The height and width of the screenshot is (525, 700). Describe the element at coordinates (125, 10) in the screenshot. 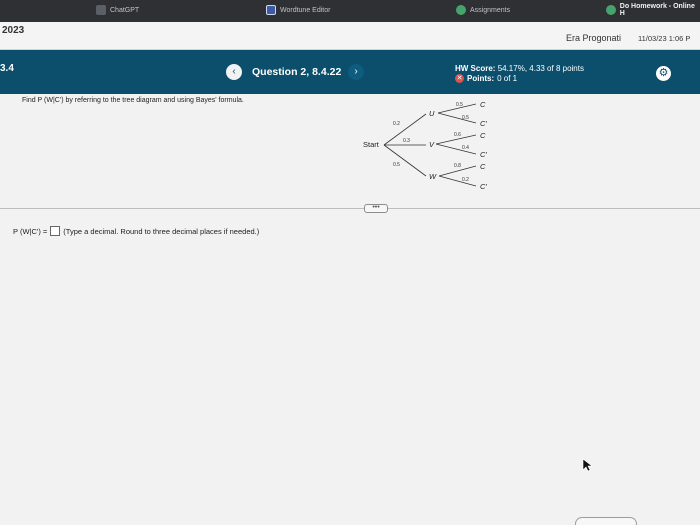

I see `browser-tab-label: ChatGPT` at that location.